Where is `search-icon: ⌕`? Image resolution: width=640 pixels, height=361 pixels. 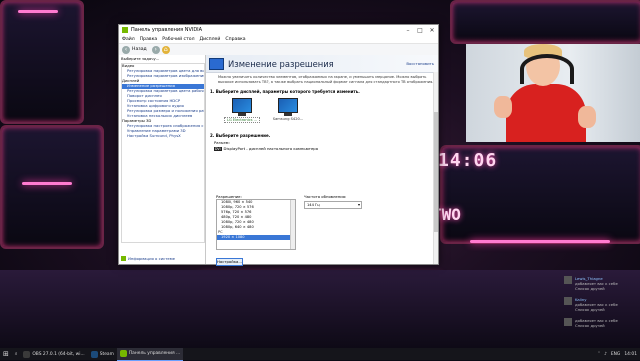 search-icon: ⌕ is located at coordinates (16, 354).